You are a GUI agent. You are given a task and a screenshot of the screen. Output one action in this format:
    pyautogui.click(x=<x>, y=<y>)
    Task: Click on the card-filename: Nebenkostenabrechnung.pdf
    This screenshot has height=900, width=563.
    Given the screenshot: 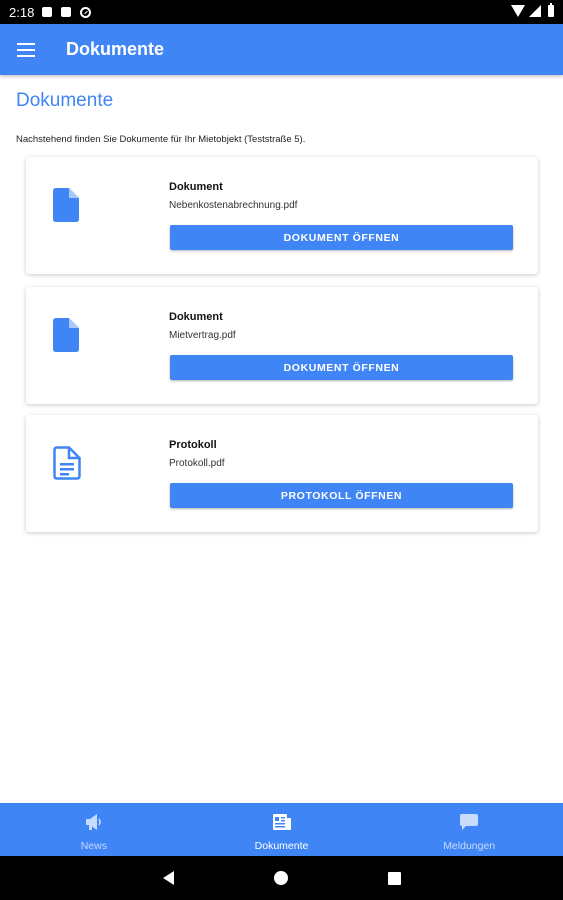 What is the action you would take?
    pyautogui.click(x=233, y=205)
    